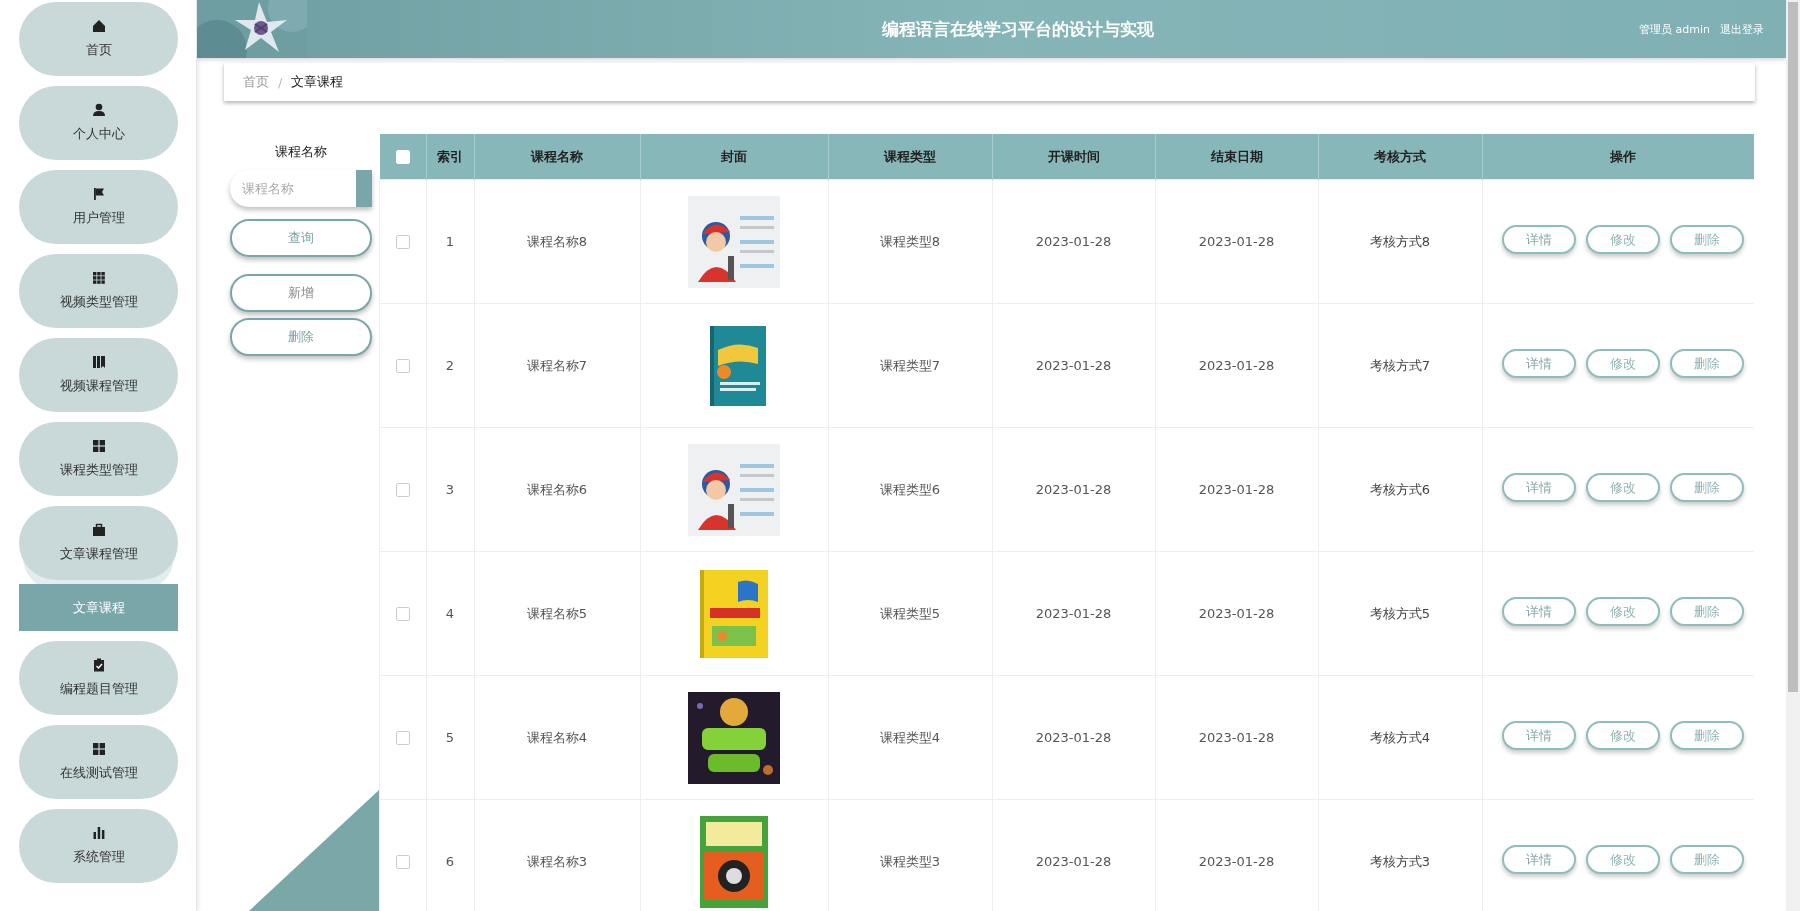  Describe the element at coordinates (450, 737) in the screenshot. I see `table-cell: 5` at that location.